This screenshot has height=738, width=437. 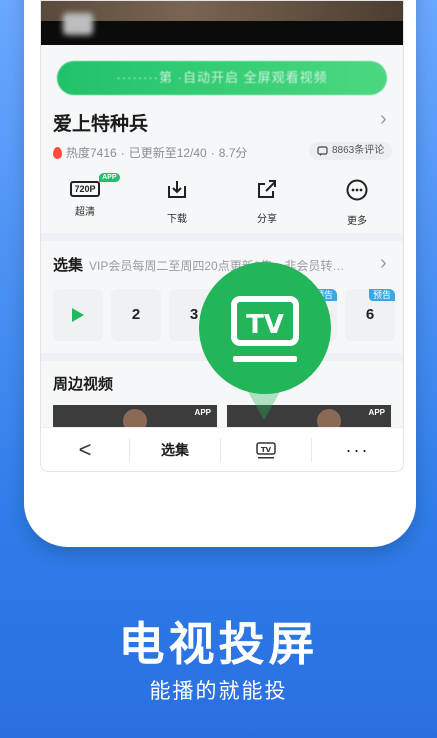 What do you see at coordinates (218, 691) in the screenshot?
I see `promo-subline: 能播的就能投` at bounding box center [218, 691].